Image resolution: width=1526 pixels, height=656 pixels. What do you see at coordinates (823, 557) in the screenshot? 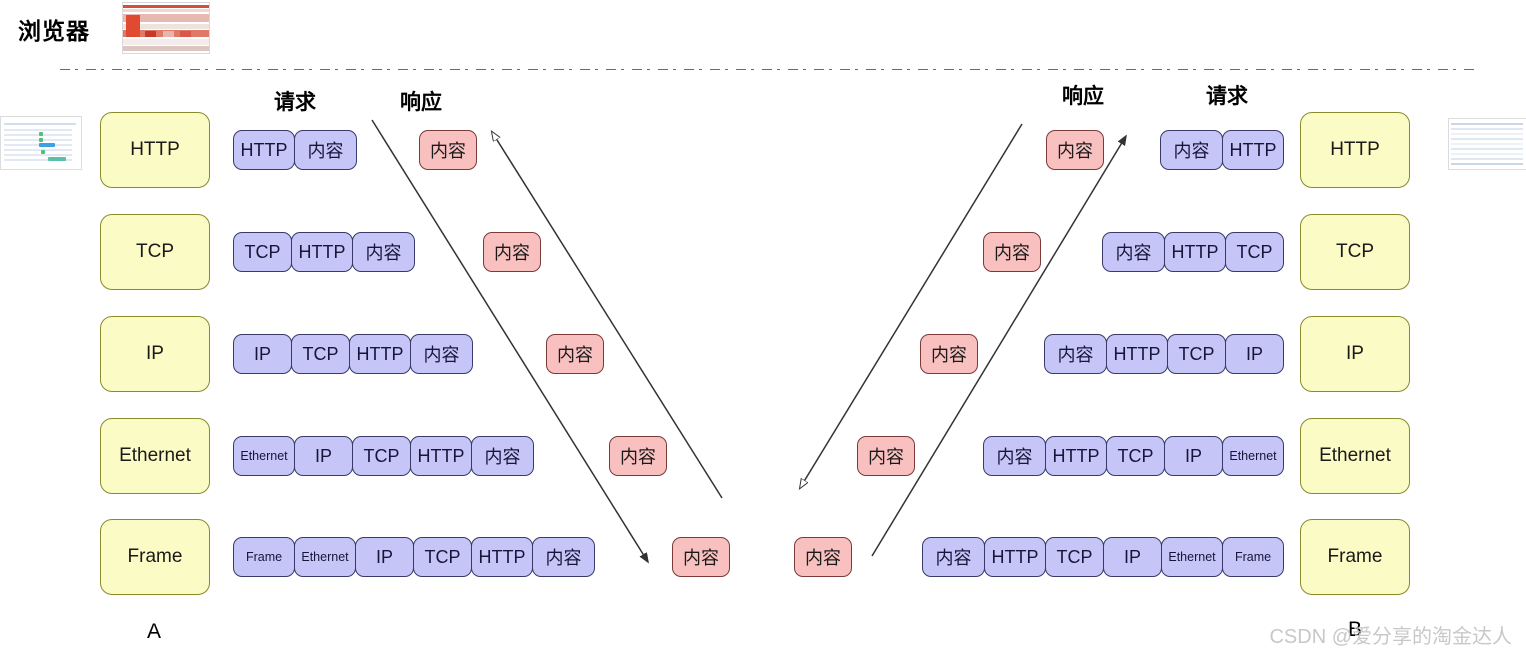
I see `response-content-right-row5: 内容` at bounding box center [823, 557].